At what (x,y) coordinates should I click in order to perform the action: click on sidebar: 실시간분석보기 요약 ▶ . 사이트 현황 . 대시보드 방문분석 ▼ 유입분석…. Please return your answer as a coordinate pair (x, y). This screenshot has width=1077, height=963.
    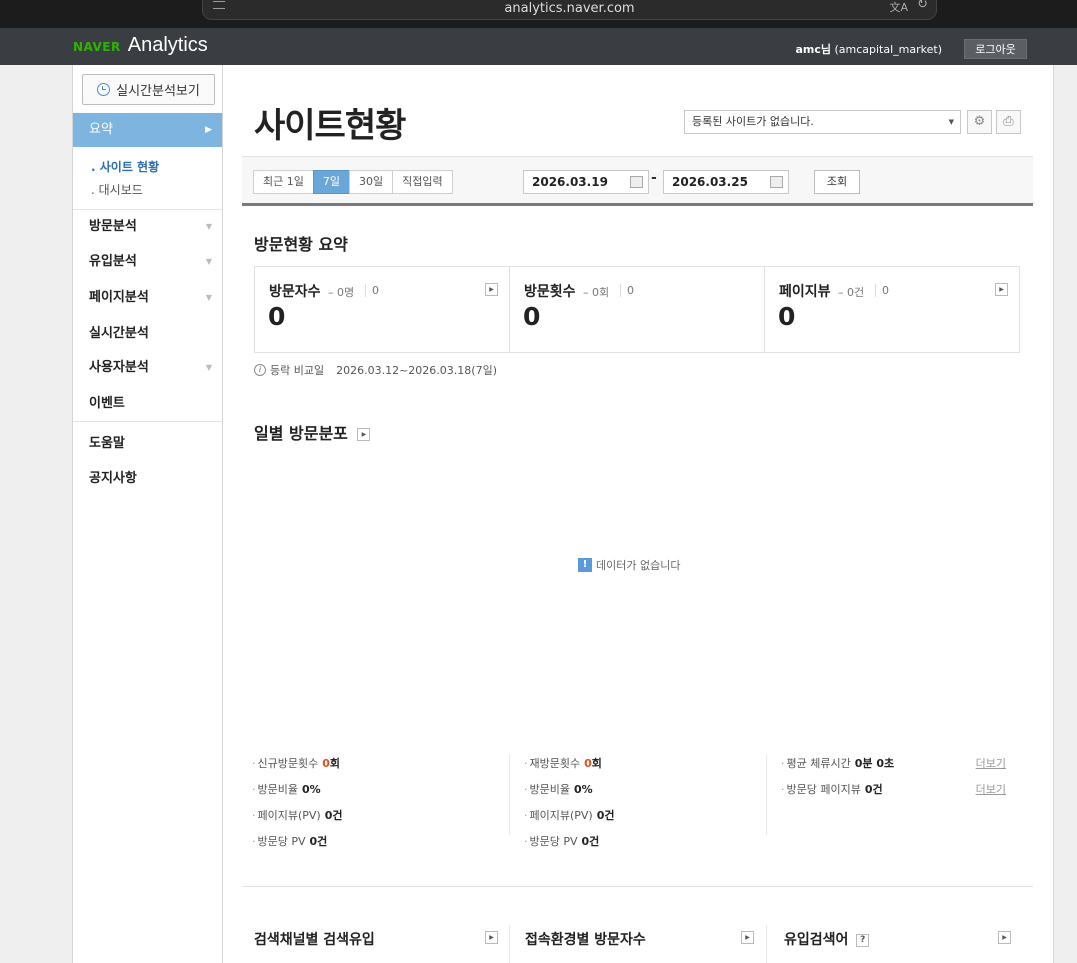
    Looking at the image, I should click on (147, 514).